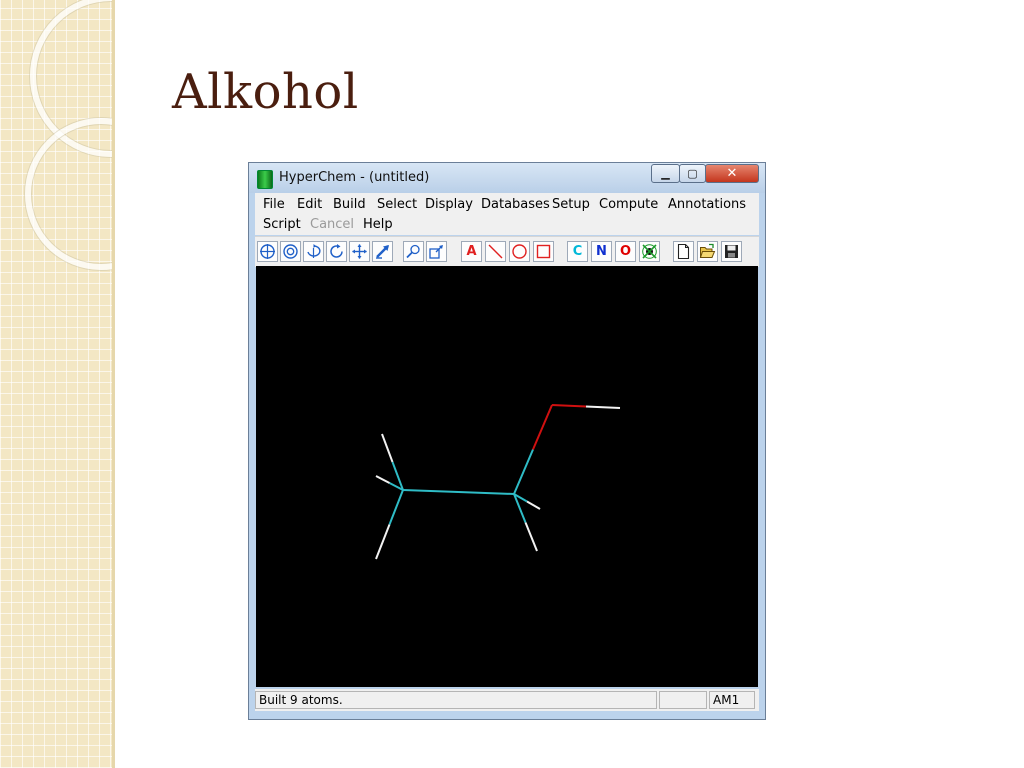 This screenshot has width=1024, height=768. Describe the element at coordinates (430, 491) in the screenshot. I see `bond-c-c` at that location.